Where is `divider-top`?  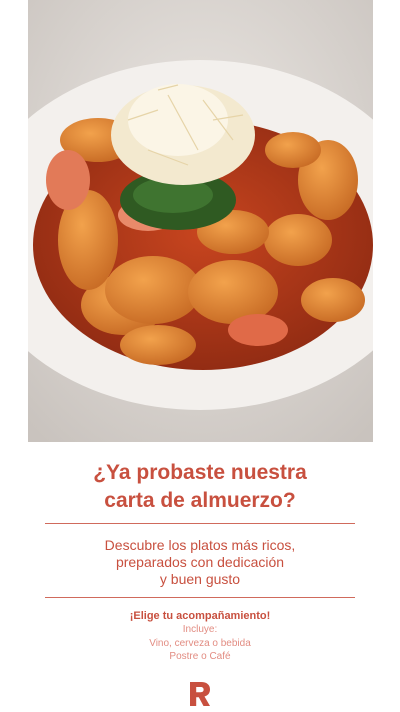
divider-top is located at coordinates (200, 523).